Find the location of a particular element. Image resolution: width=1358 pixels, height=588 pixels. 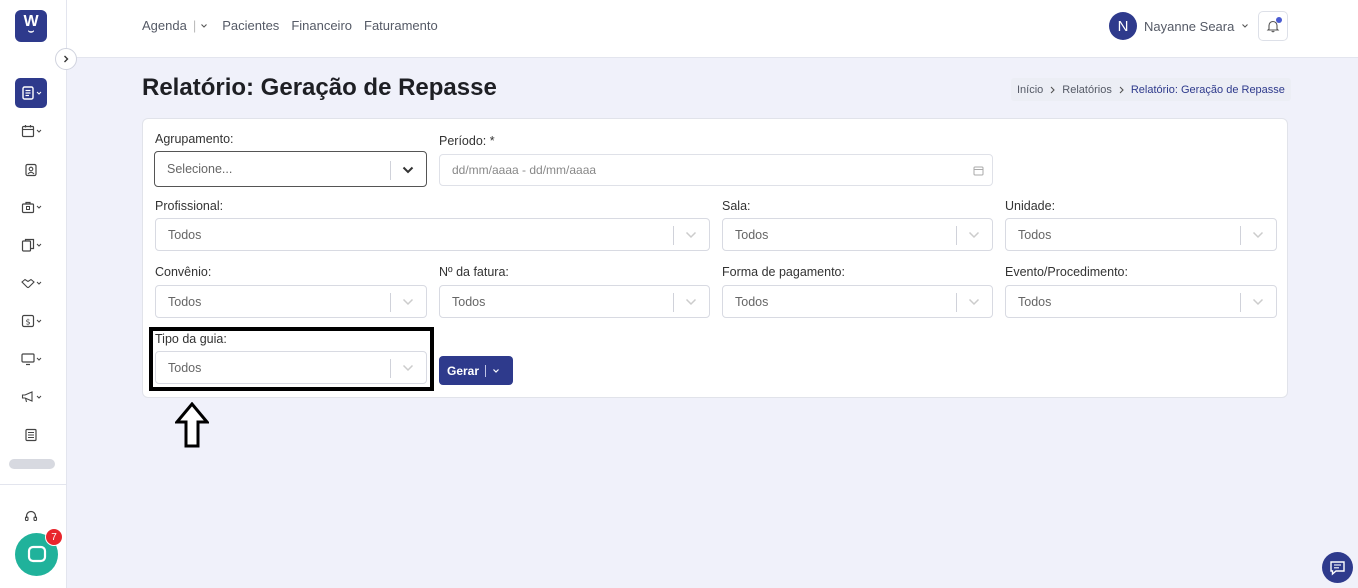

sidebar-item-documents is located at coordinates (31, 245).